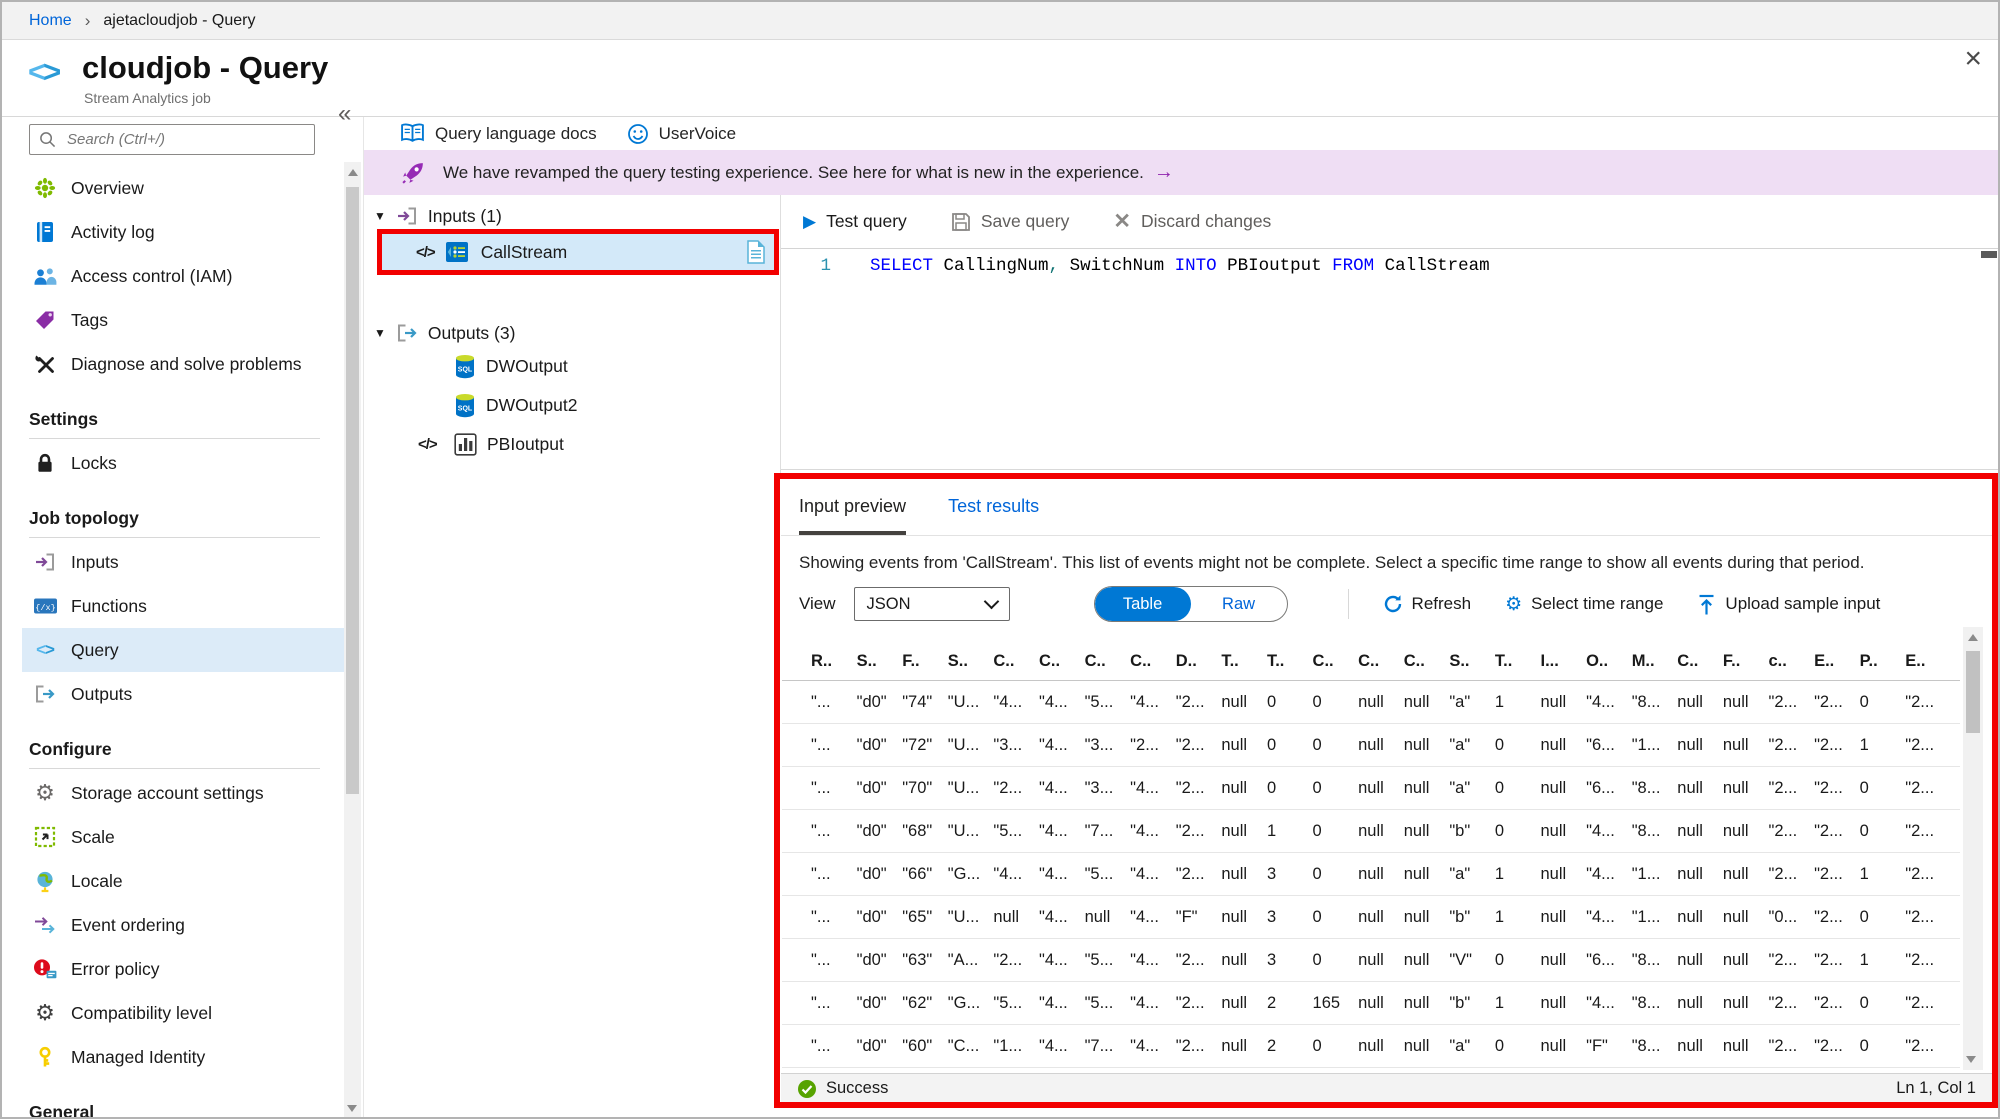 The height and width of the screenshot is (1119, 2000). I want to click on sidebar-item-functions: {/x} Functions, so click(183, 606).